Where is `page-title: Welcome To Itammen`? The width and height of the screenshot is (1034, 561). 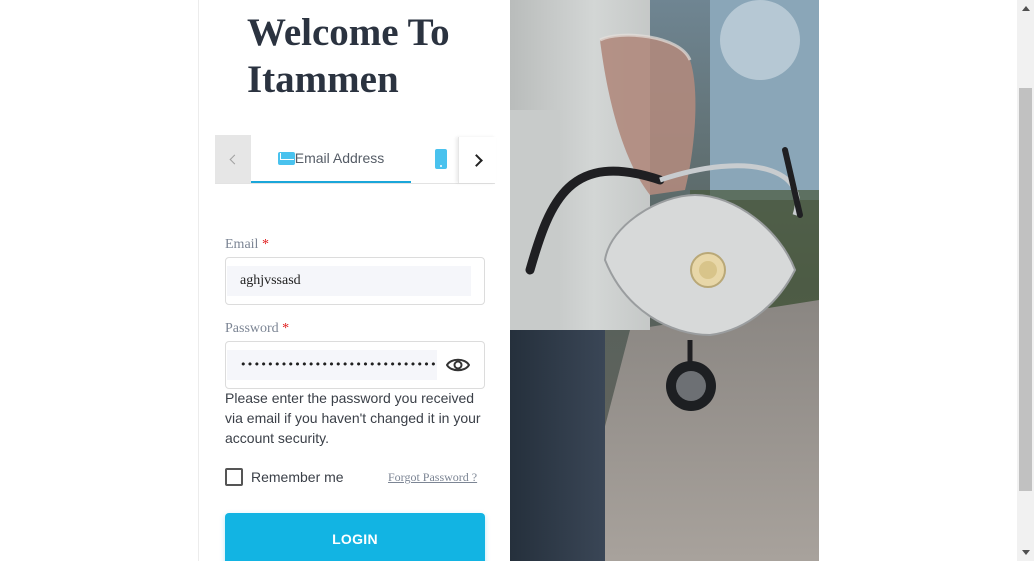
page-title: Welcome To Itammen is located at coordinates (348, 56).